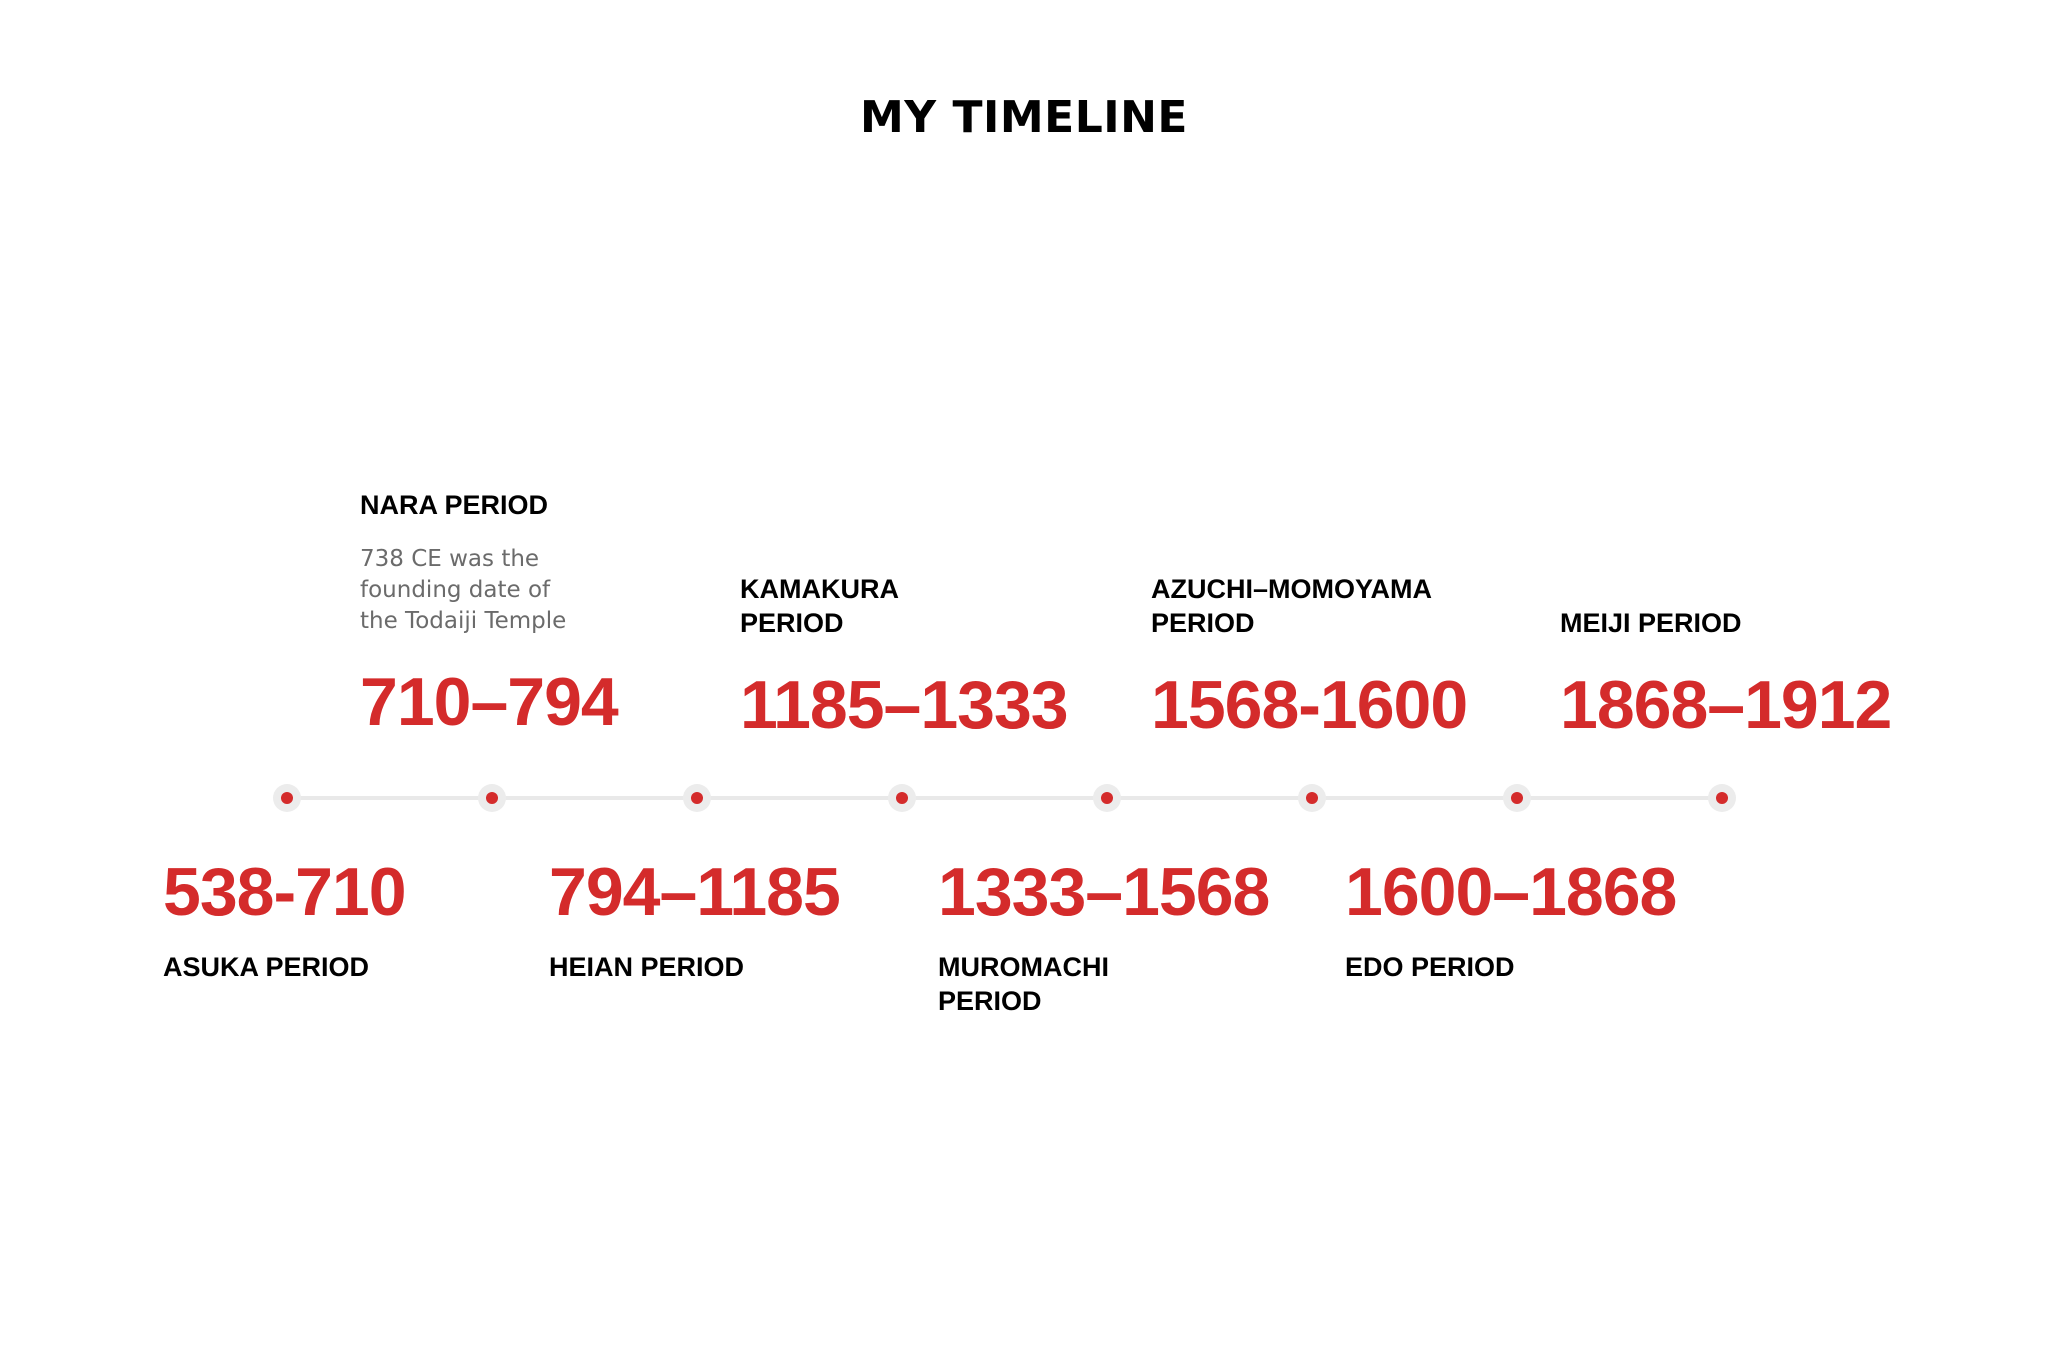  Describe the element at coordinates (454, 505) in the screenshot. I see `period-label: NARA PERIOD` at that location.